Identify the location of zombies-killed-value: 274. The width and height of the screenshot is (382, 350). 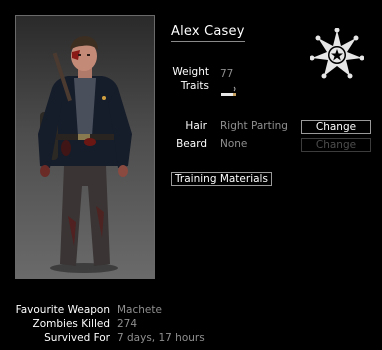
(127, 324).